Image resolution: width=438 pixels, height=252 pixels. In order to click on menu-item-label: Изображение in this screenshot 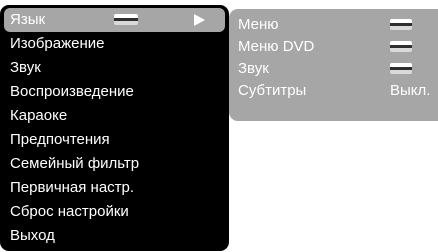, I will do `click(57, 43)`.